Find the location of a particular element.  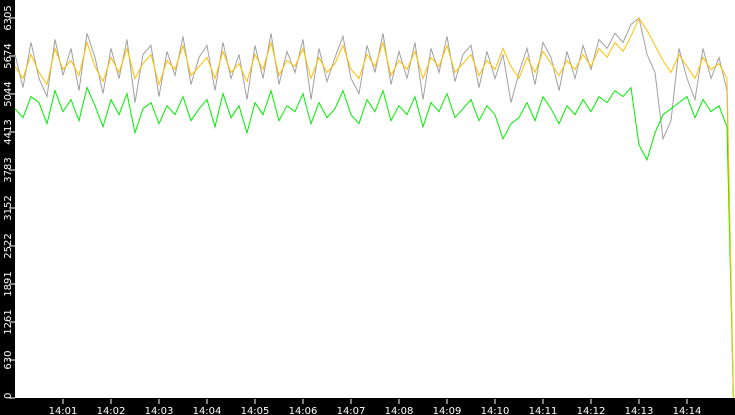

y-tick-label: 3152 is located at coordinates (8, 207).